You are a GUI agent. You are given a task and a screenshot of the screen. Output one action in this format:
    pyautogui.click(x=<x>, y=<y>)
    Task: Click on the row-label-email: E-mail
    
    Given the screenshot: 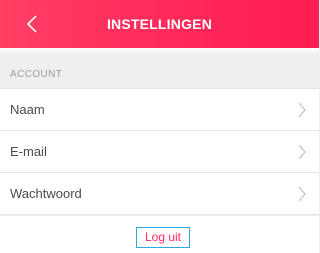 What is the action you would take?
    pyautogui.click(x=28, y=151)
    